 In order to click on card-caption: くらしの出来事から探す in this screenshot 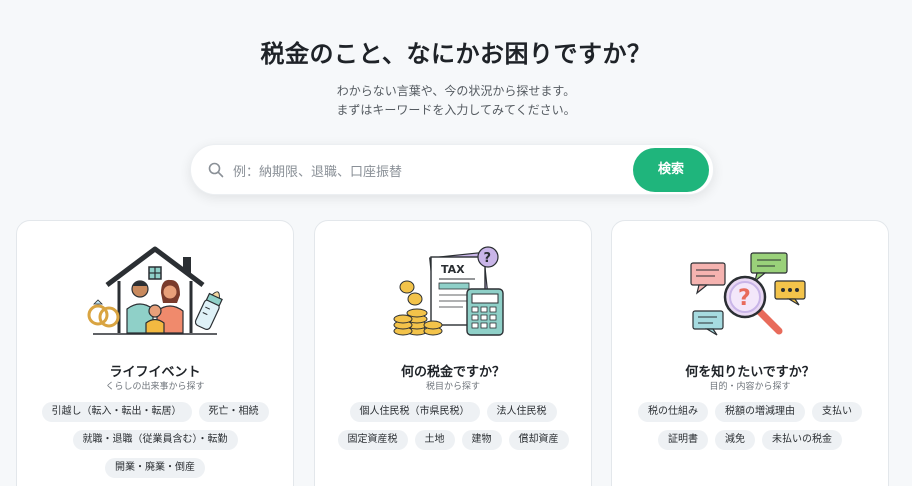, I will do `click(155, 387)`.